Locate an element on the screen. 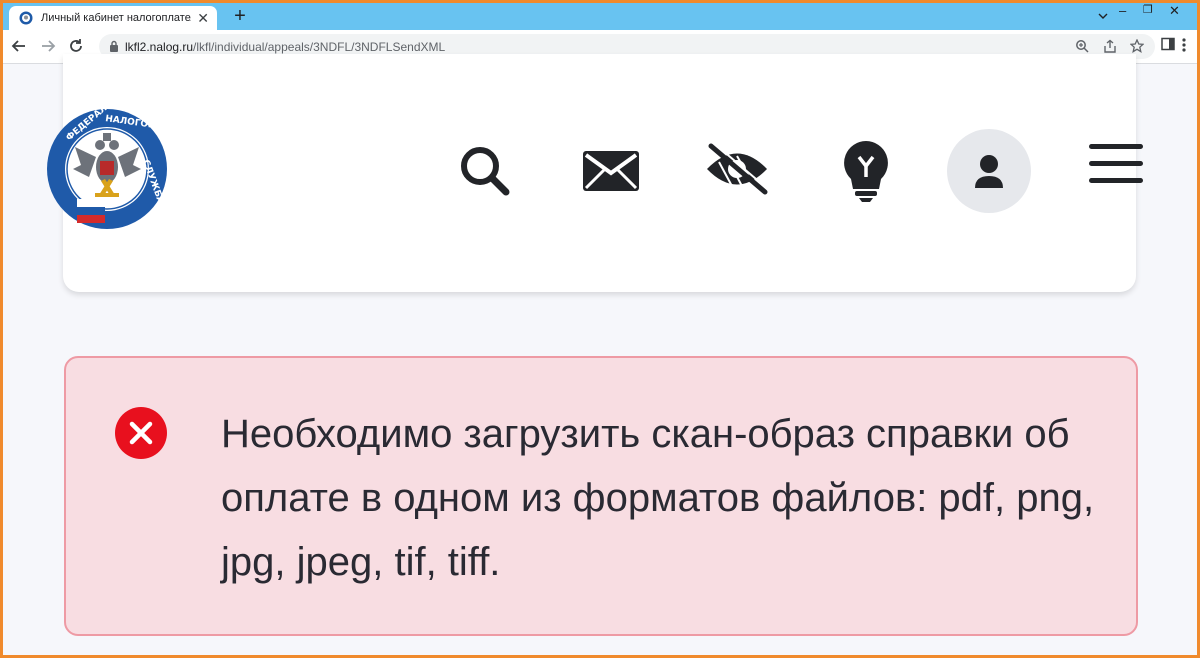 The width and height of the screenshot is (1200, 658). reload-icon is located at coordinates (76, 46).